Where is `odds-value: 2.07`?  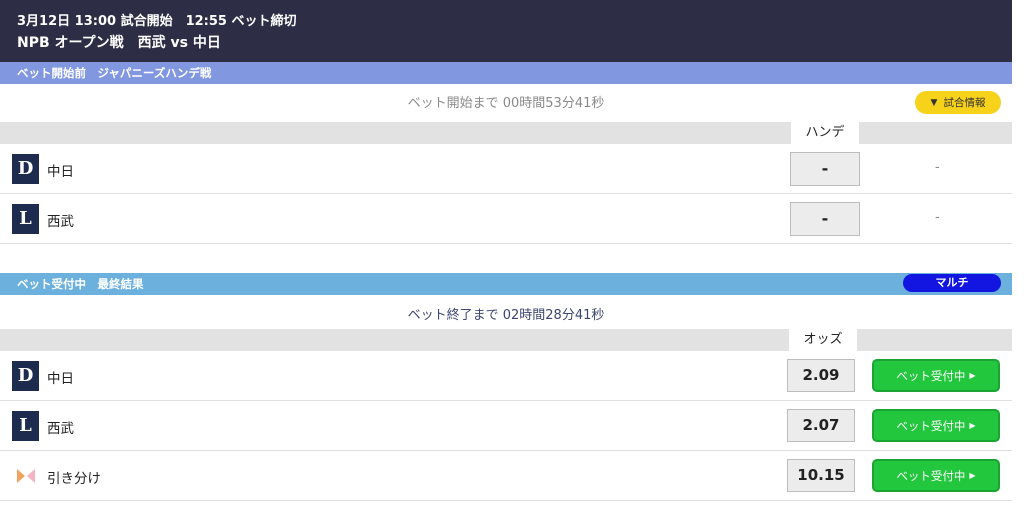 odds-value: 2.07 is located at coordinates (821, 425).